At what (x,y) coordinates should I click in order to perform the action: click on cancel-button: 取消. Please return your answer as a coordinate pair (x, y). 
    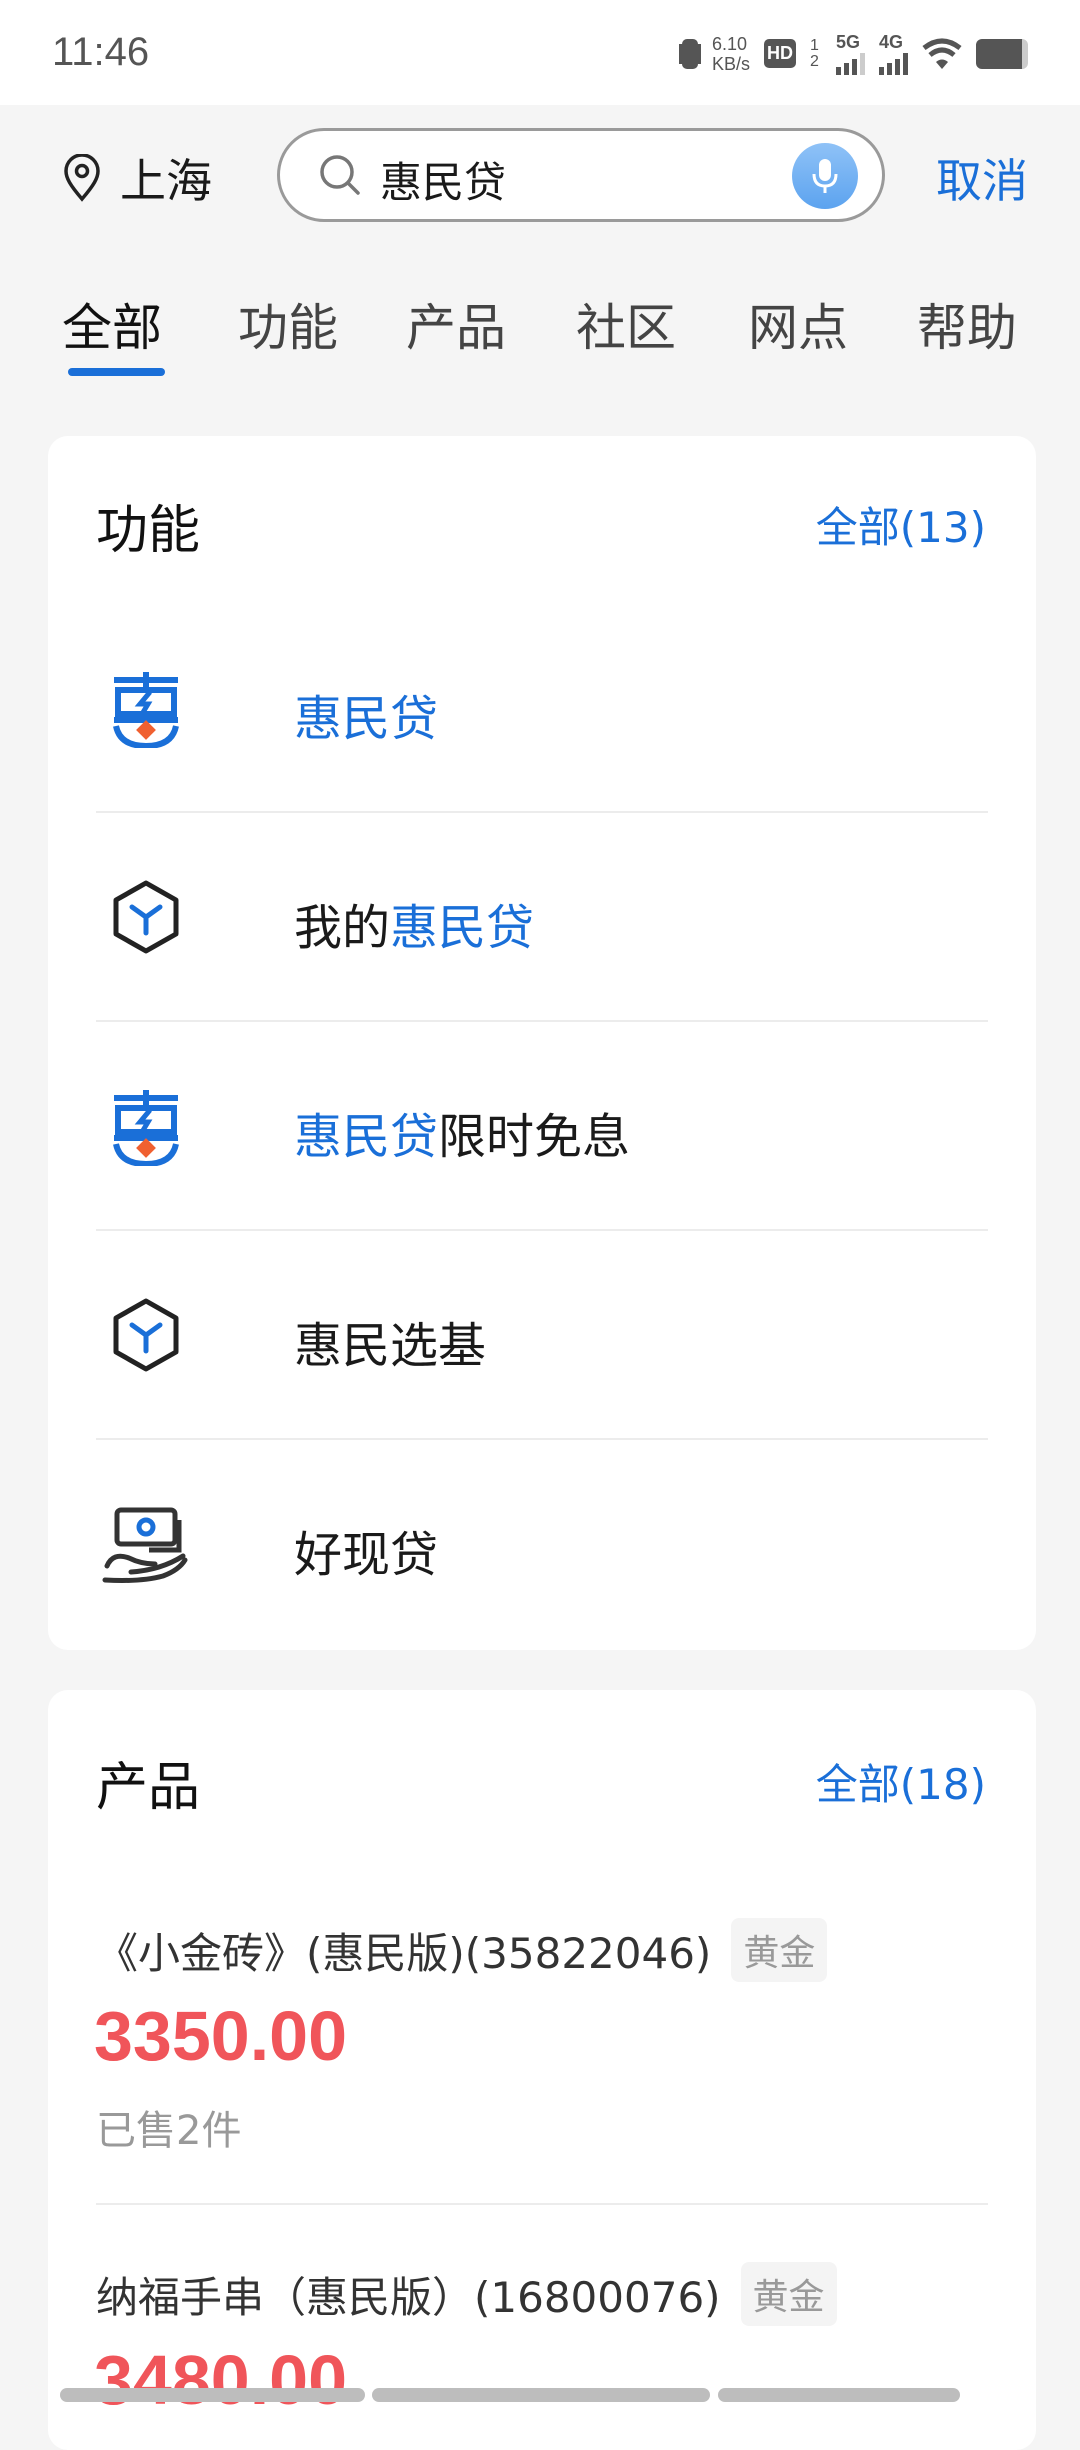
    Looking at the image, I should click on (982, 178).